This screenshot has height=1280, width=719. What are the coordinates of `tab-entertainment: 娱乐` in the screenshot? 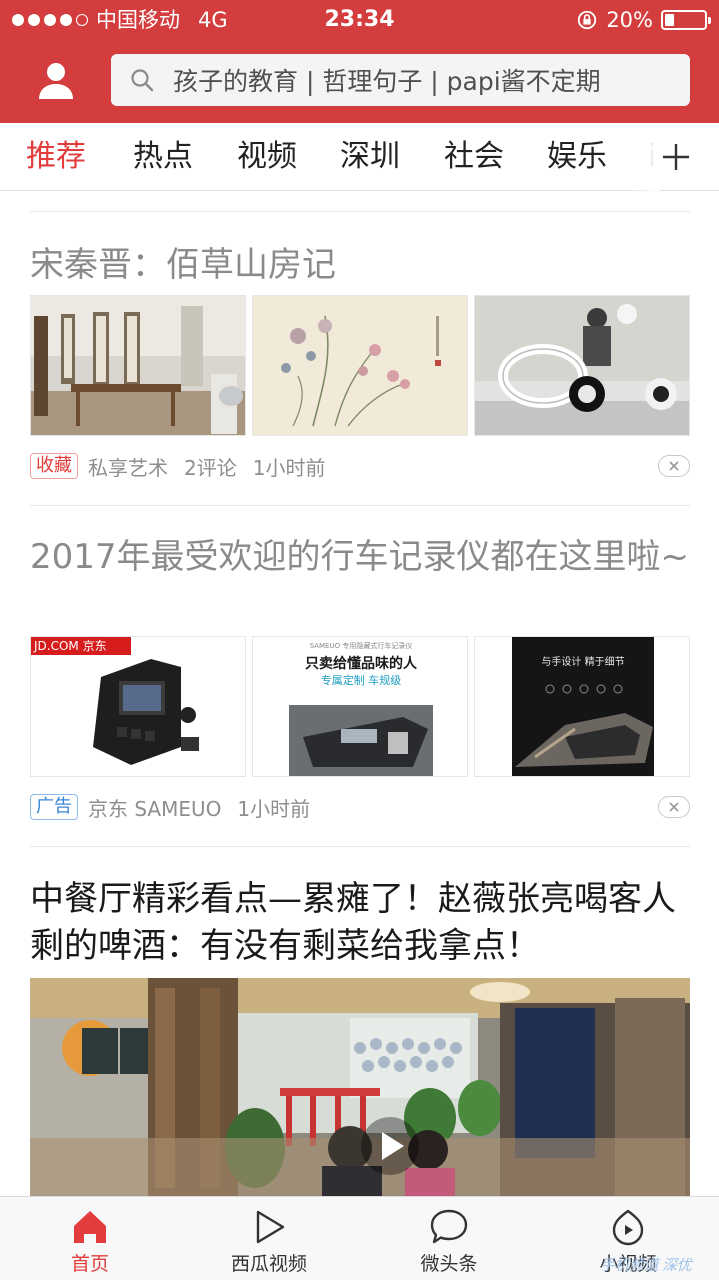 It's located at (577, 157).